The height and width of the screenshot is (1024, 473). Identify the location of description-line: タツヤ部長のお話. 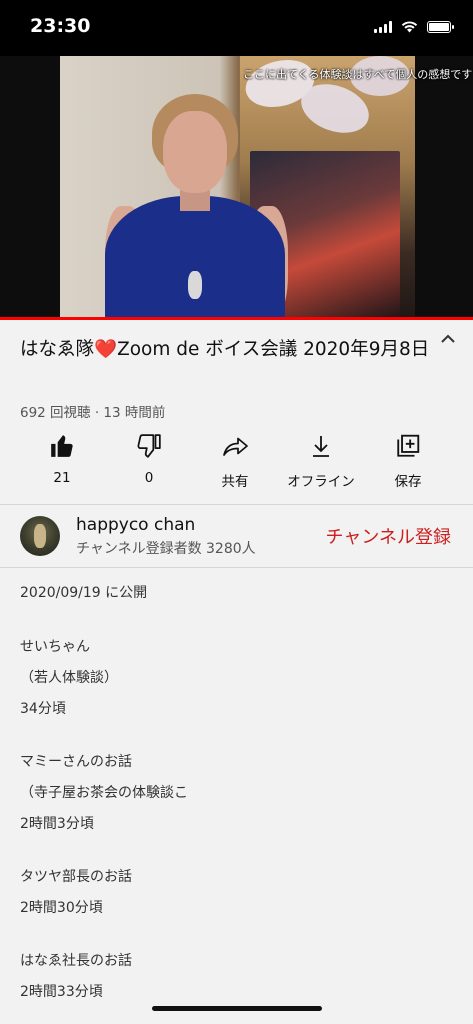
(76, 877).